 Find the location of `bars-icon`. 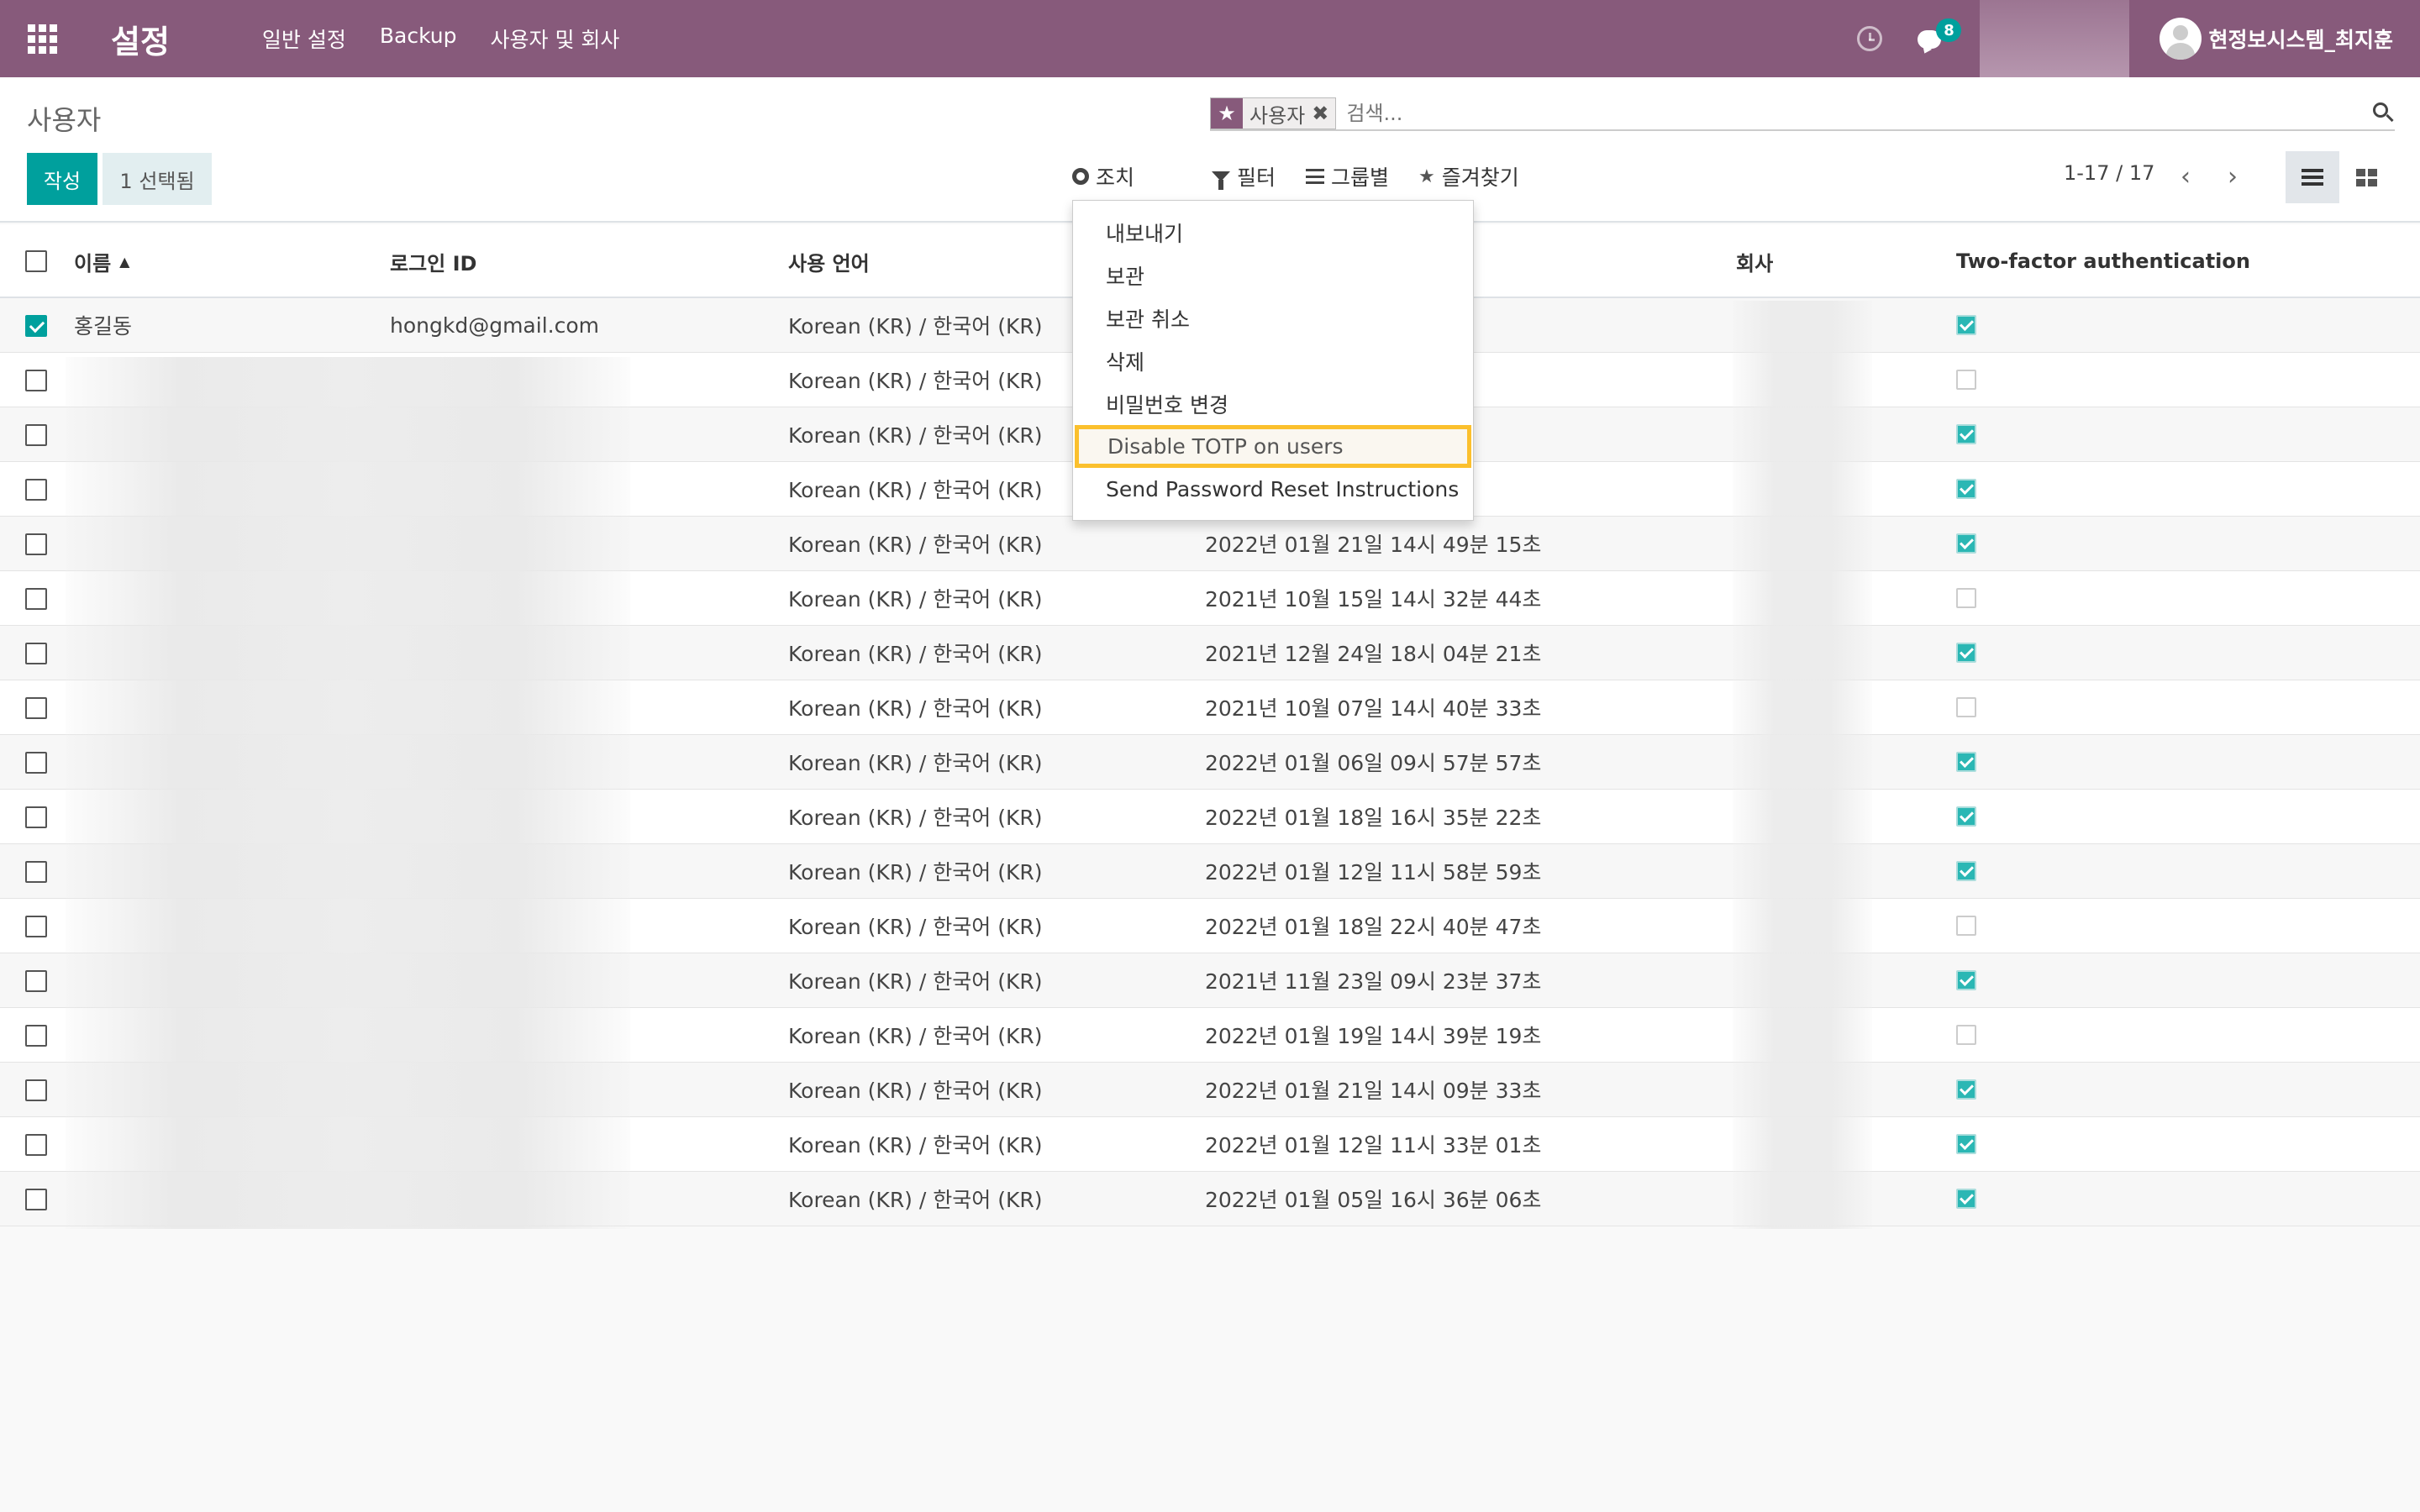

bars-icon is located at coordinates (1315, 176).